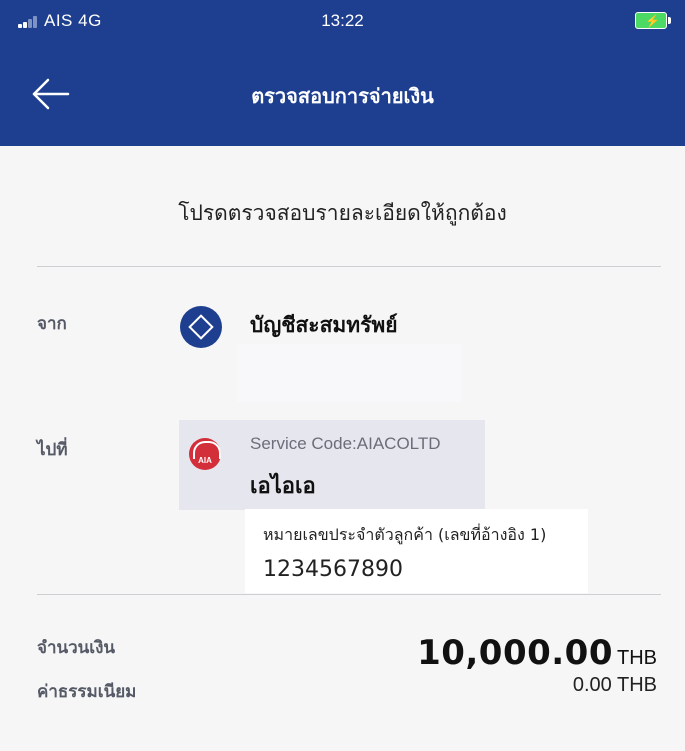 This screenshot has height=751, width=685. What do you see at coordinates (515, 653) in the screenshot?
I see `amount-number: 10,000.00` at bounding box center [515, 653].